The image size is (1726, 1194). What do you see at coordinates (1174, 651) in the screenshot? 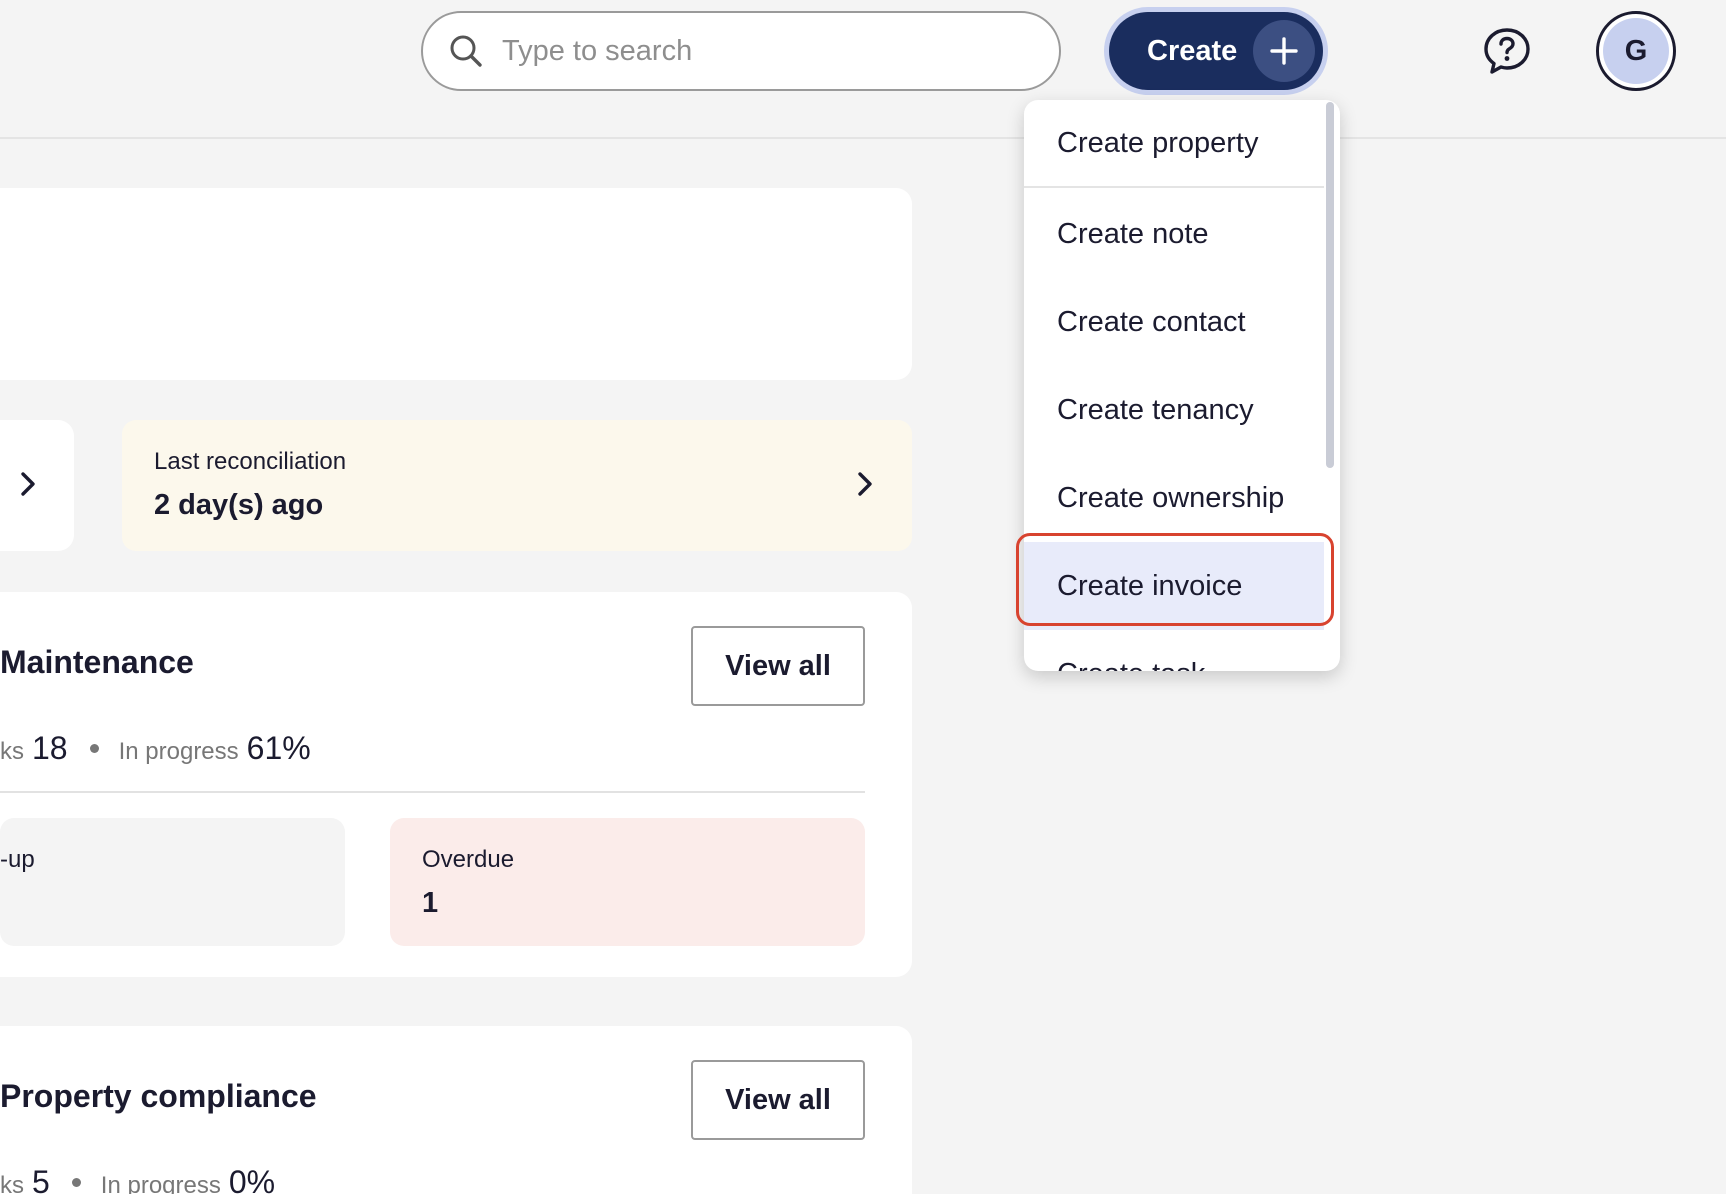
I see `menu-item-create-task: Create task` at bounding box center [1174, 651].